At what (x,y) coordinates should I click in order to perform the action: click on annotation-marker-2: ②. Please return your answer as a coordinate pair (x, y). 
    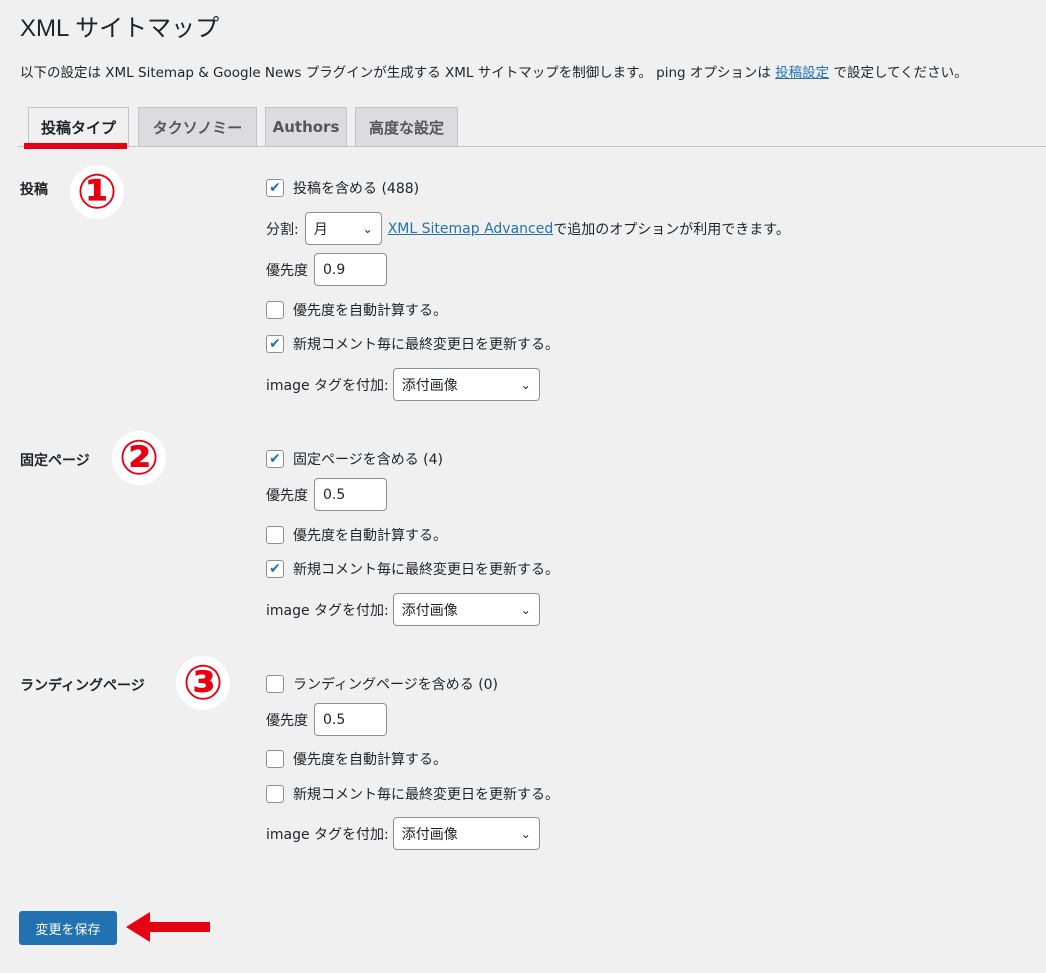
    Looking at the image, I should click on (139, 458).